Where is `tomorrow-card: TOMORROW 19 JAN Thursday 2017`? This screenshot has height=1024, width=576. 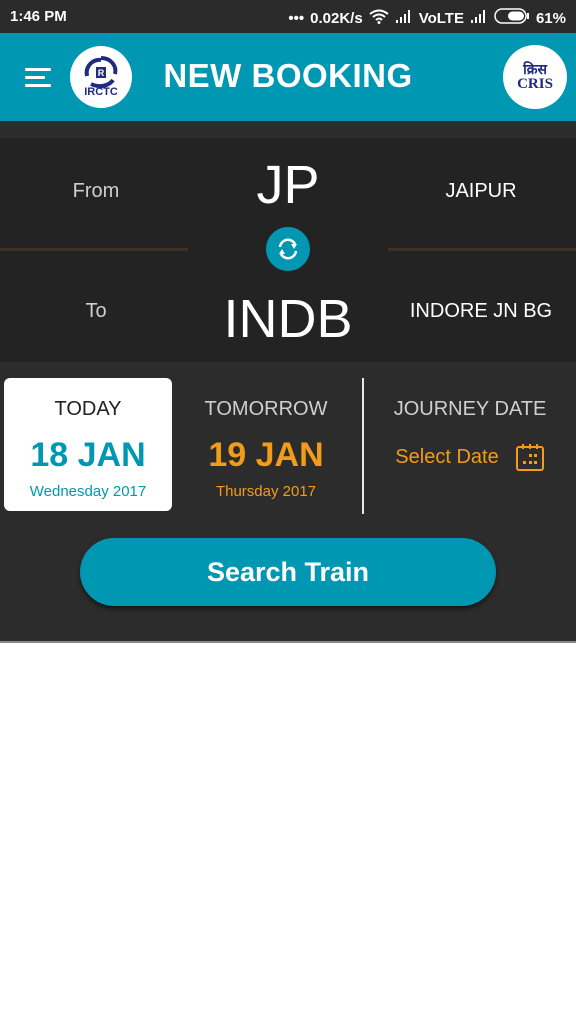 tomorrow-card: TOMORROW 19 JAN Thursday 2017 is located at coordinates (266, 444).